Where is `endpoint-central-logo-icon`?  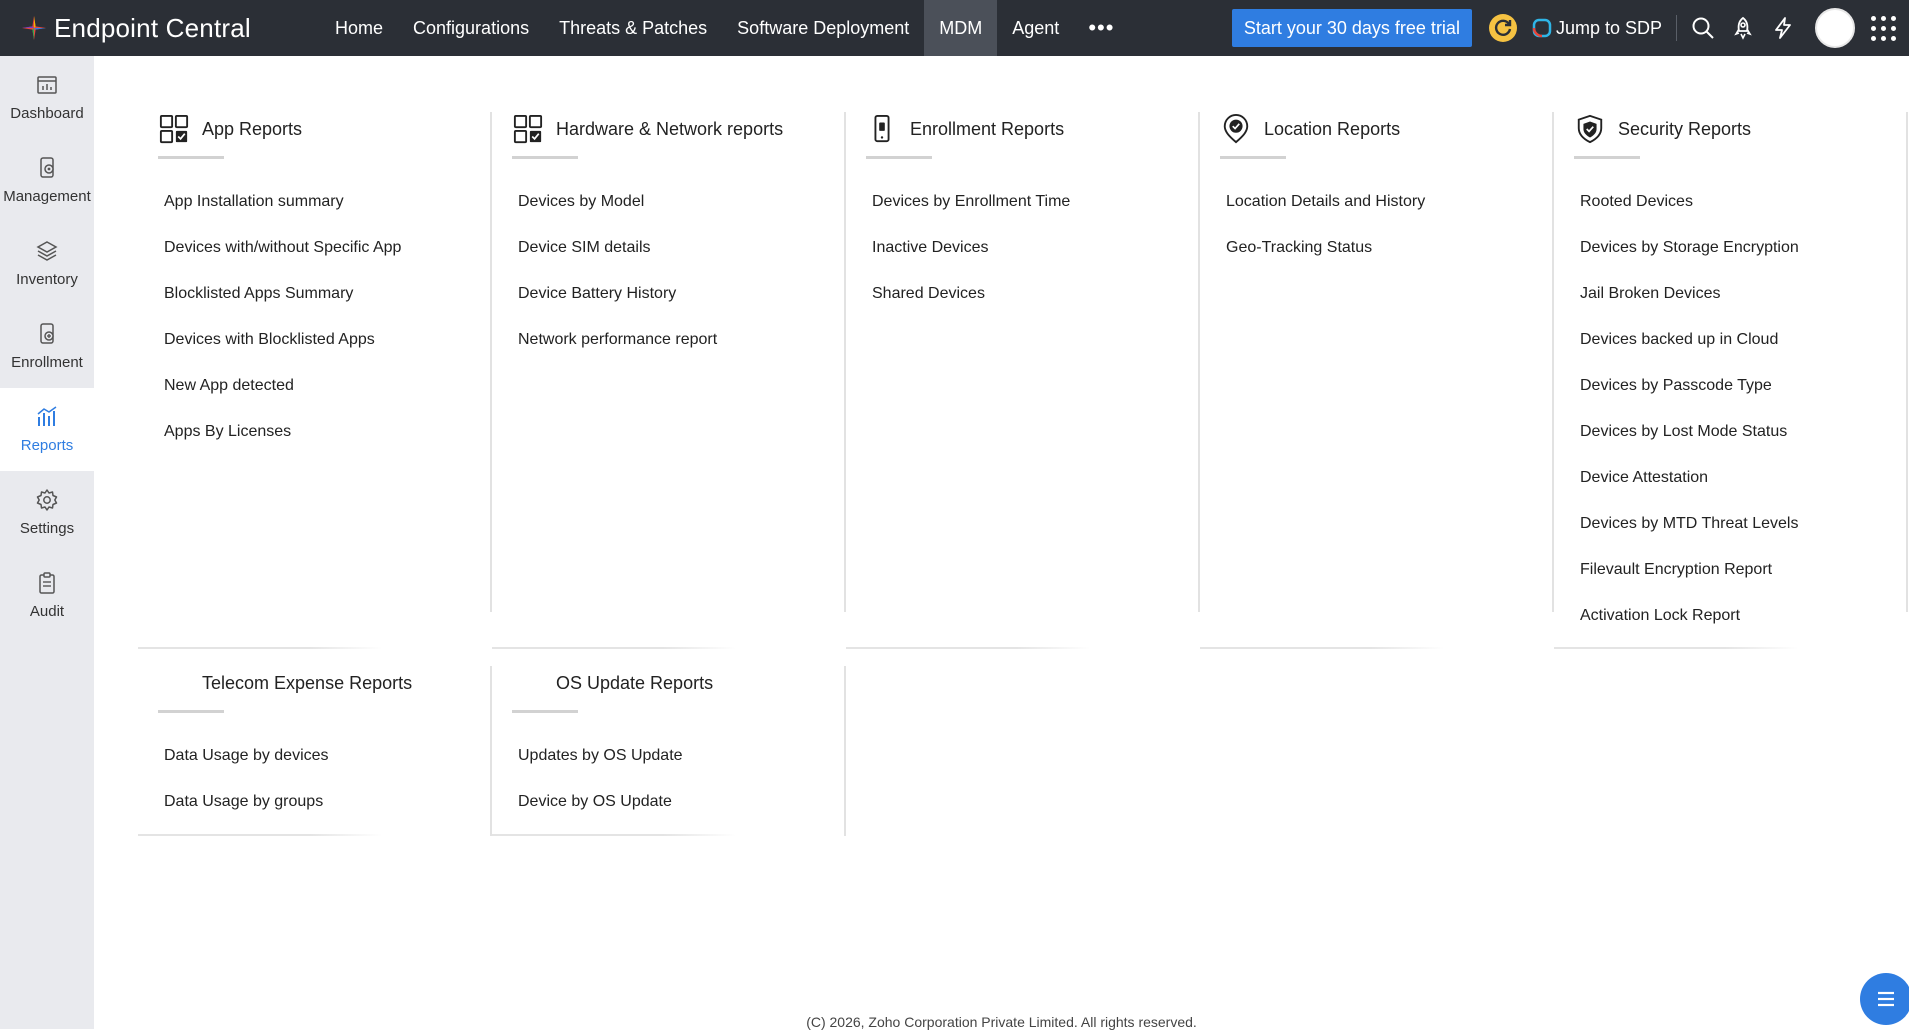
endpoint-central-logo-icon is located at coordinates (34, 28).